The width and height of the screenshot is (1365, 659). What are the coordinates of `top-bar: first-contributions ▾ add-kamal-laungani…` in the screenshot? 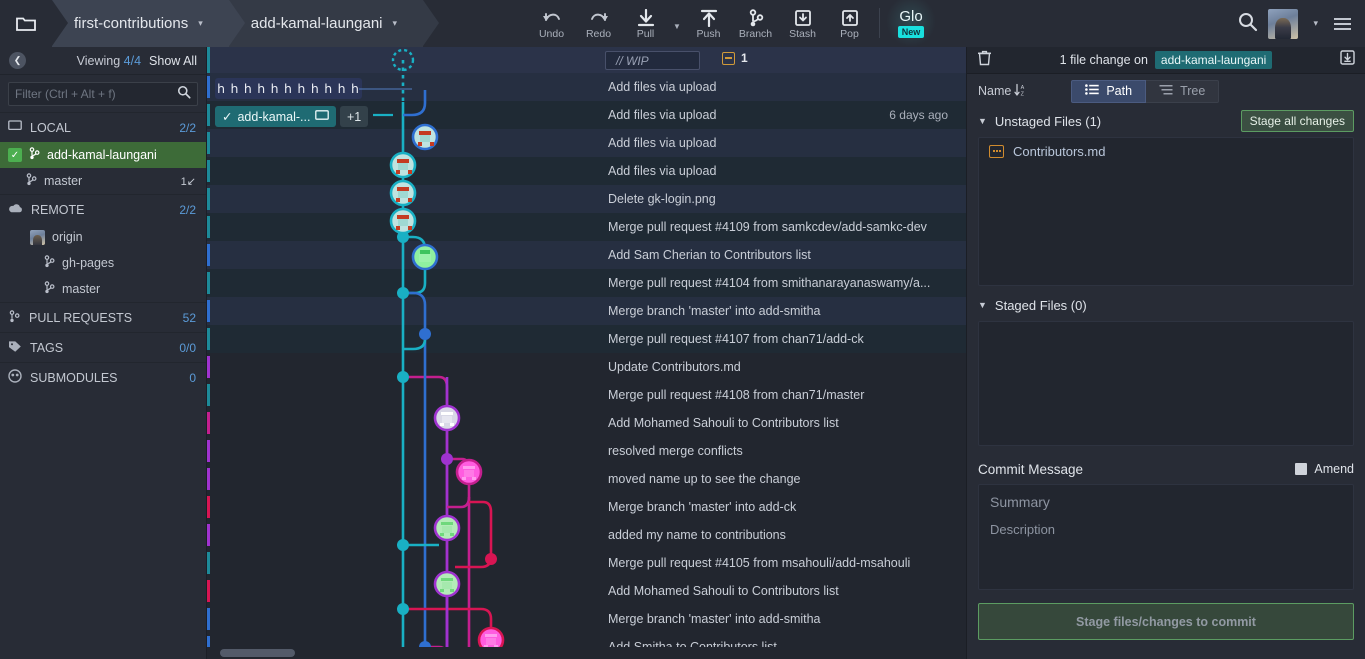 It's located at (682, 23).